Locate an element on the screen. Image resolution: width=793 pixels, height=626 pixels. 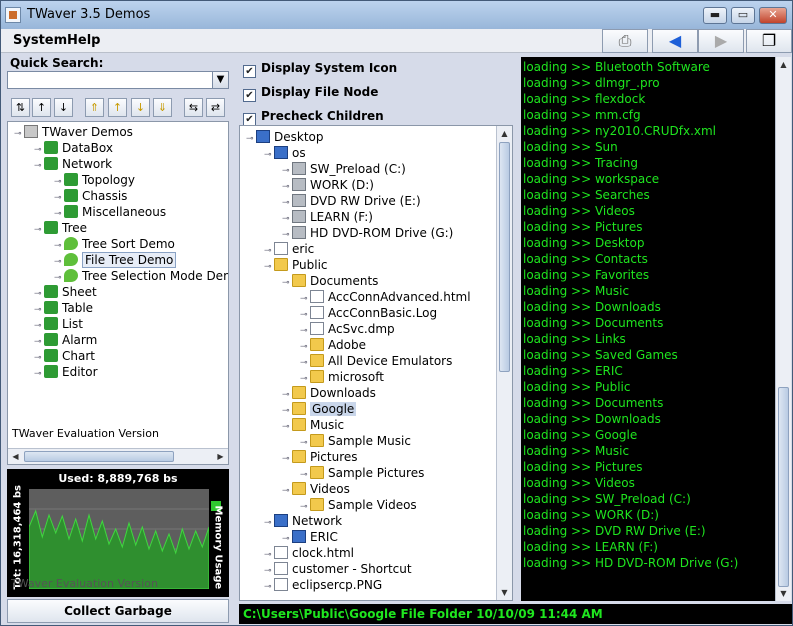
collapse-icon-button: ⇄ is located at coordinates (215, 107).